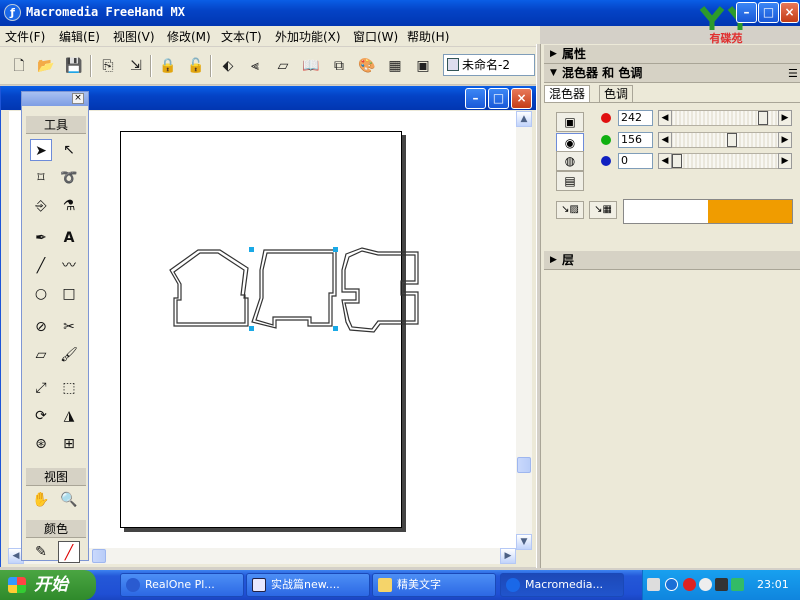 Image resolution: width=800 pixels, height=600 pixels. I want to click on cmyk-mode-icon: ▣, so click(570, 122).